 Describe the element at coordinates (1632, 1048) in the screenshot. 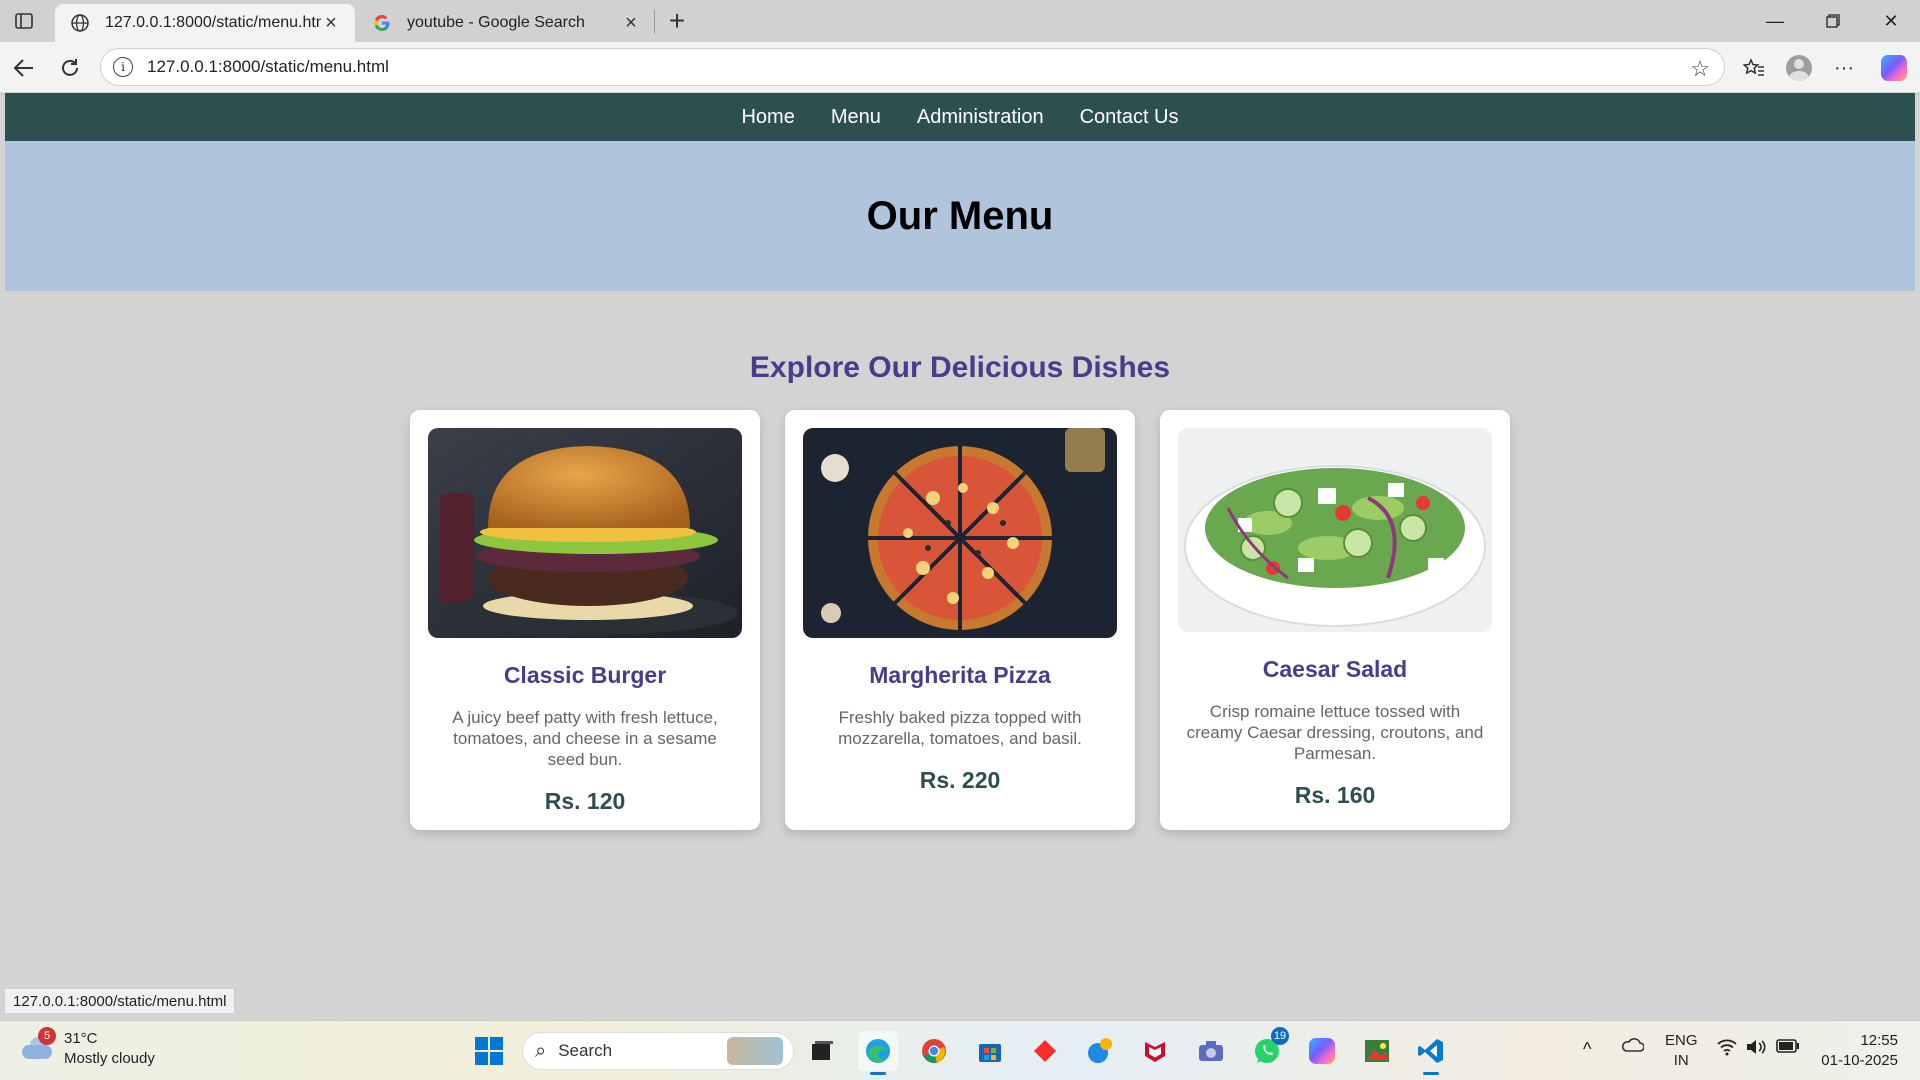

I see `onedrive-icon` at that location.